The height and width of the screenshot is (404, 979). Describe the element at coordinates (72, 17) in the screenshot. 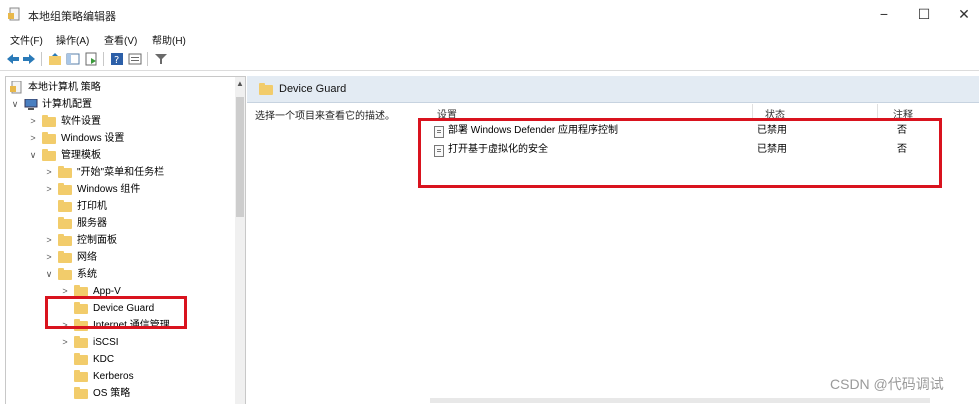

I see `window-title: 本地组策略编辑器` at that location.